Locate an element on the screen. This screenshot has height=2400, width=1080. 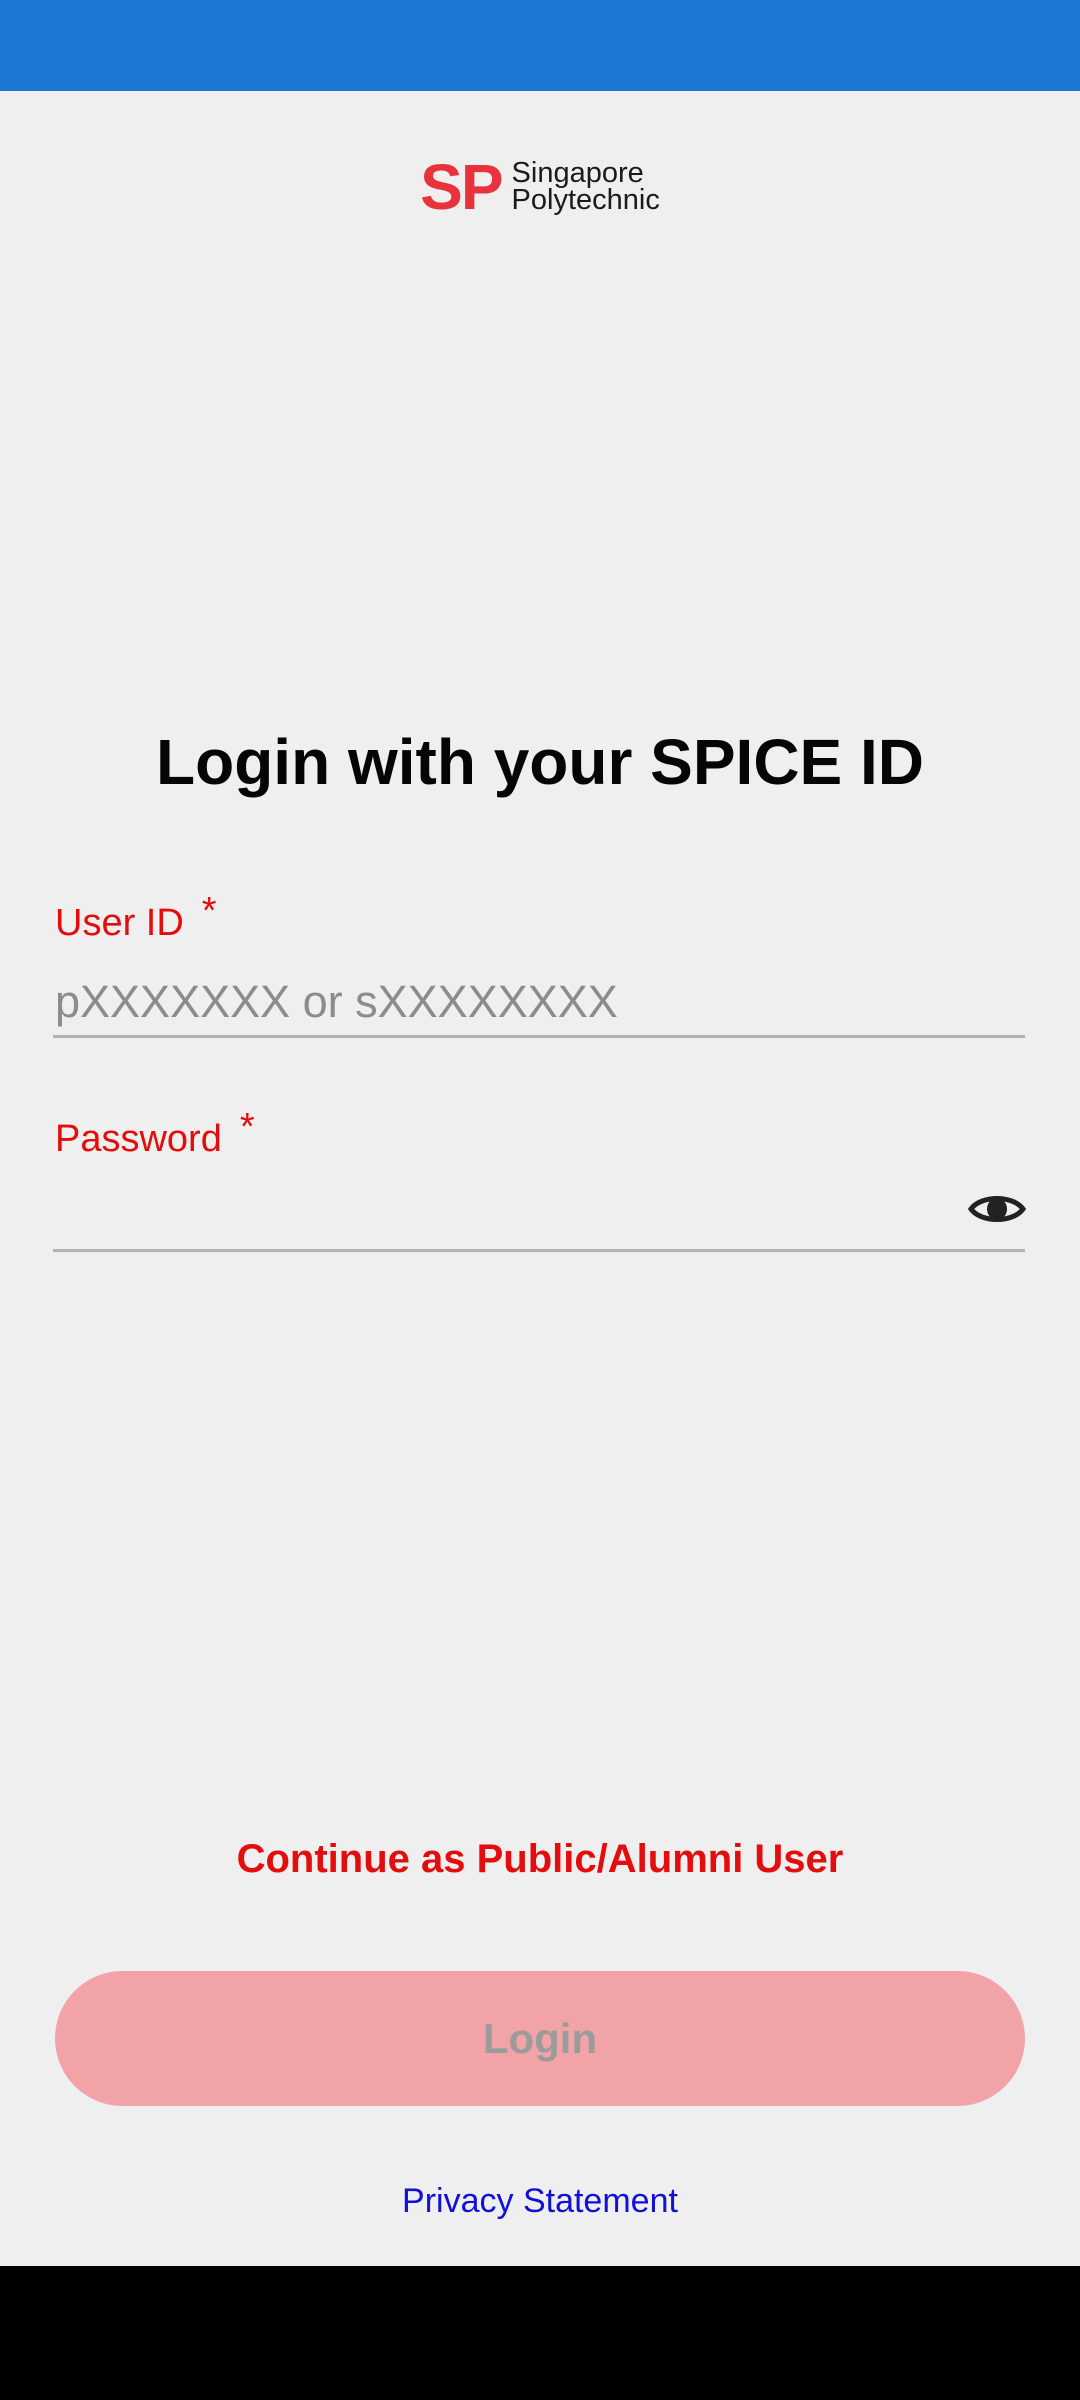
privacy-statement-link: Privacy Statement is located at coordinates (540, 2201).